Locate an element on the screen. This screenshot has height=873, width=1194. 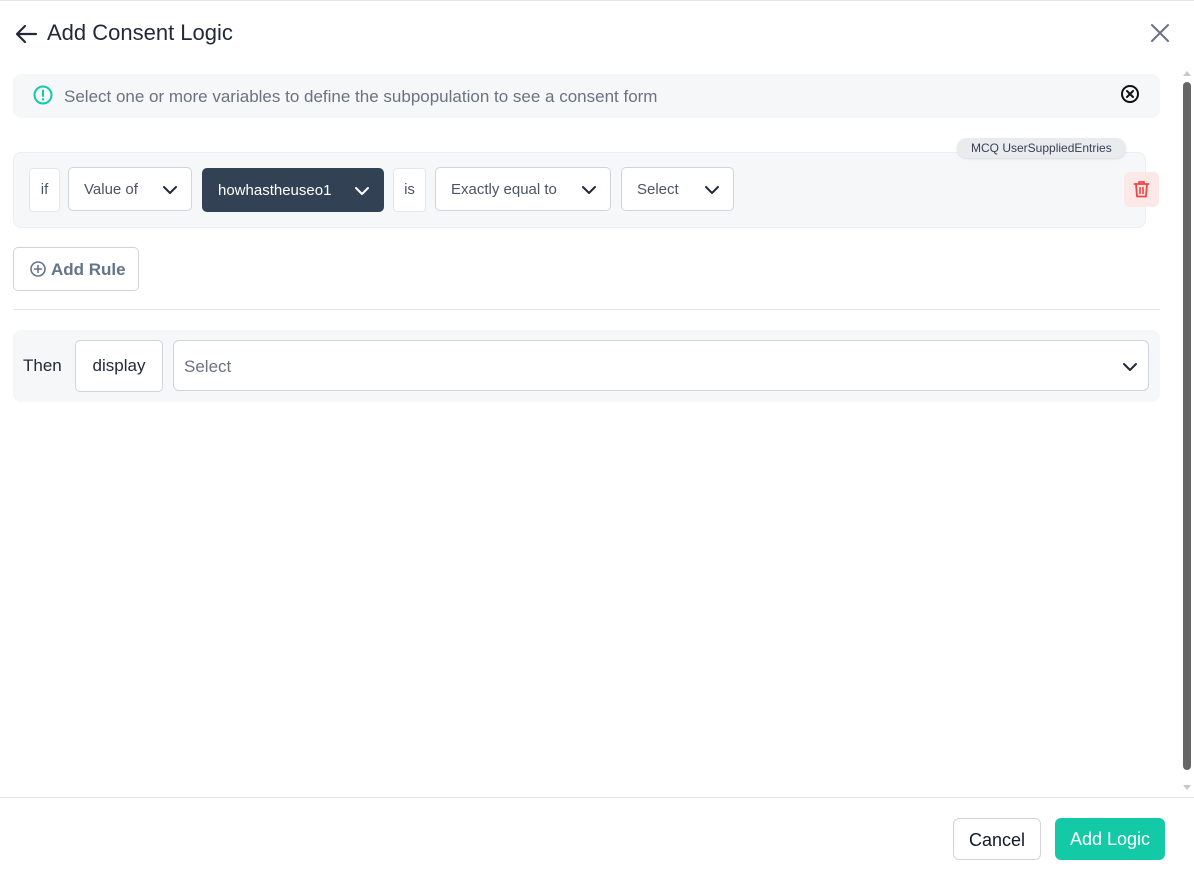
trash-icon is located at coordinates (1141, 189).